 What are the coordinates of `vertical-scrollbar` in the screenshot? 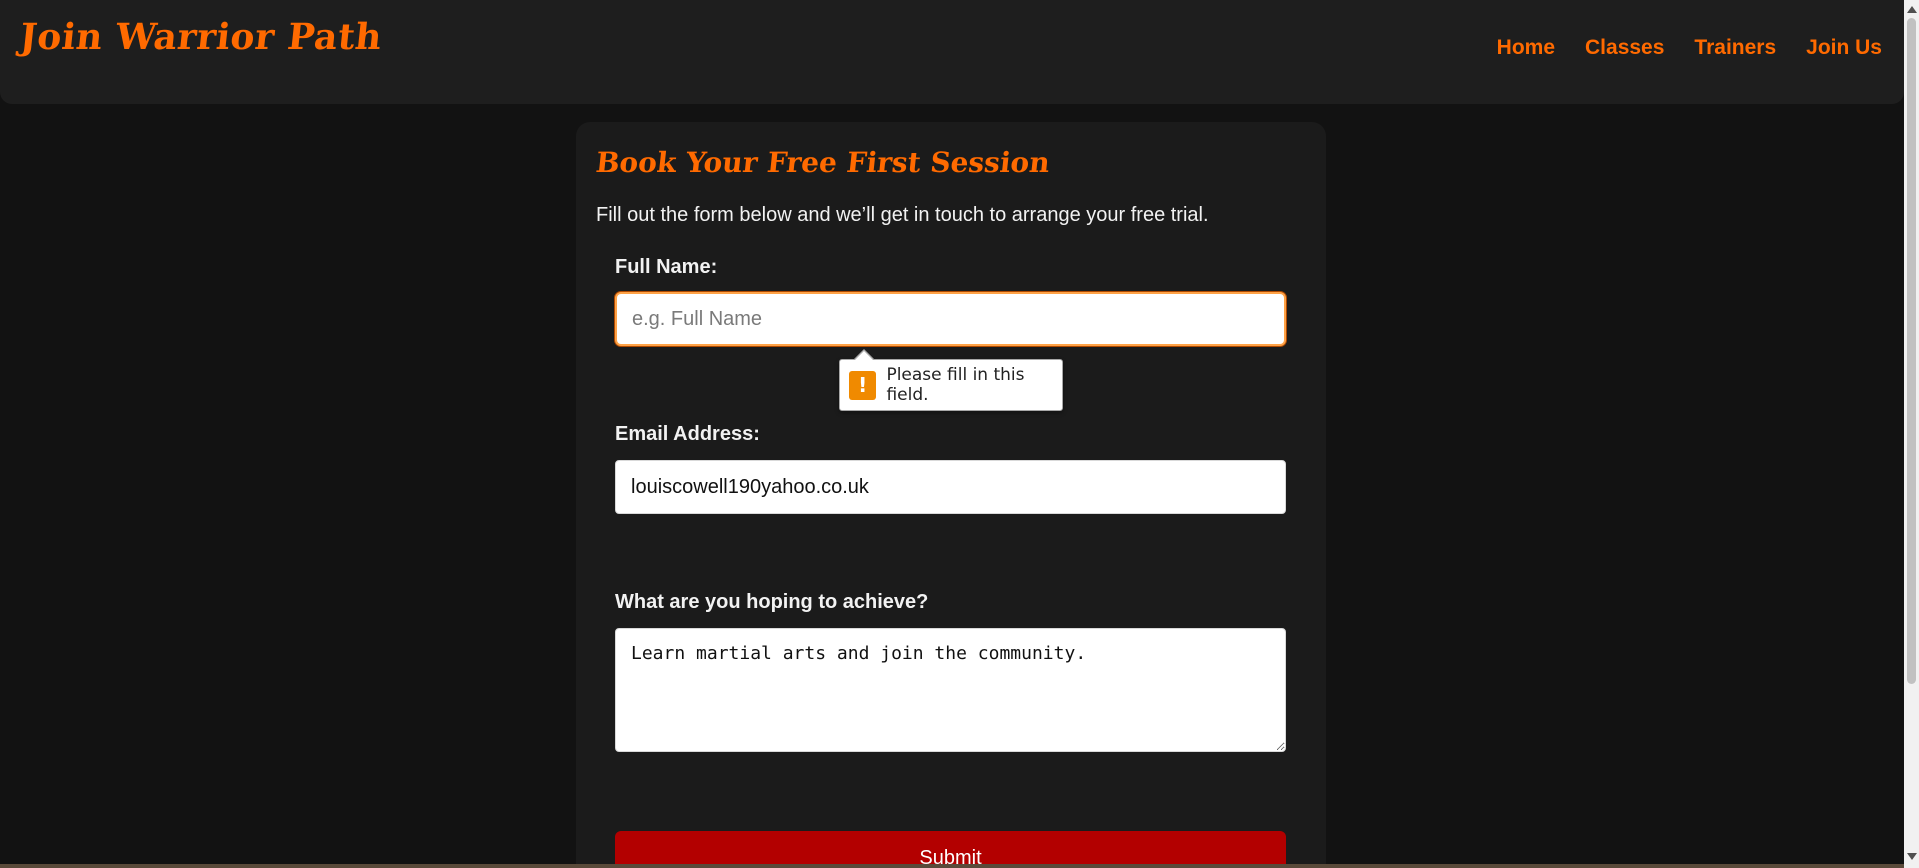 It's located at (1911, 434).